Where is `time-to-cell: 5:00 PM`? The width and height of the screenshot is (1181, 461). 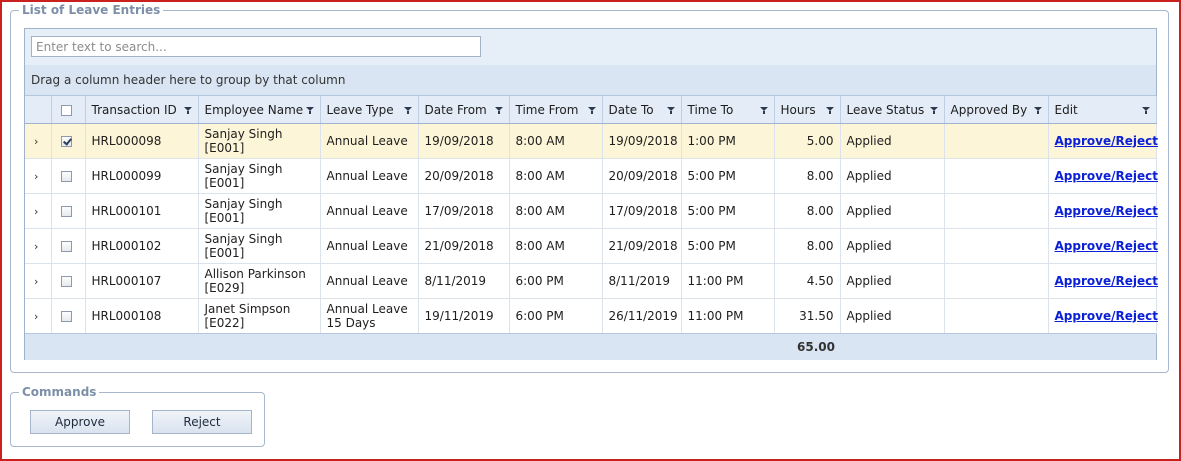 time-to-cell: 5:00 PM is located at coordinates (728, 211).